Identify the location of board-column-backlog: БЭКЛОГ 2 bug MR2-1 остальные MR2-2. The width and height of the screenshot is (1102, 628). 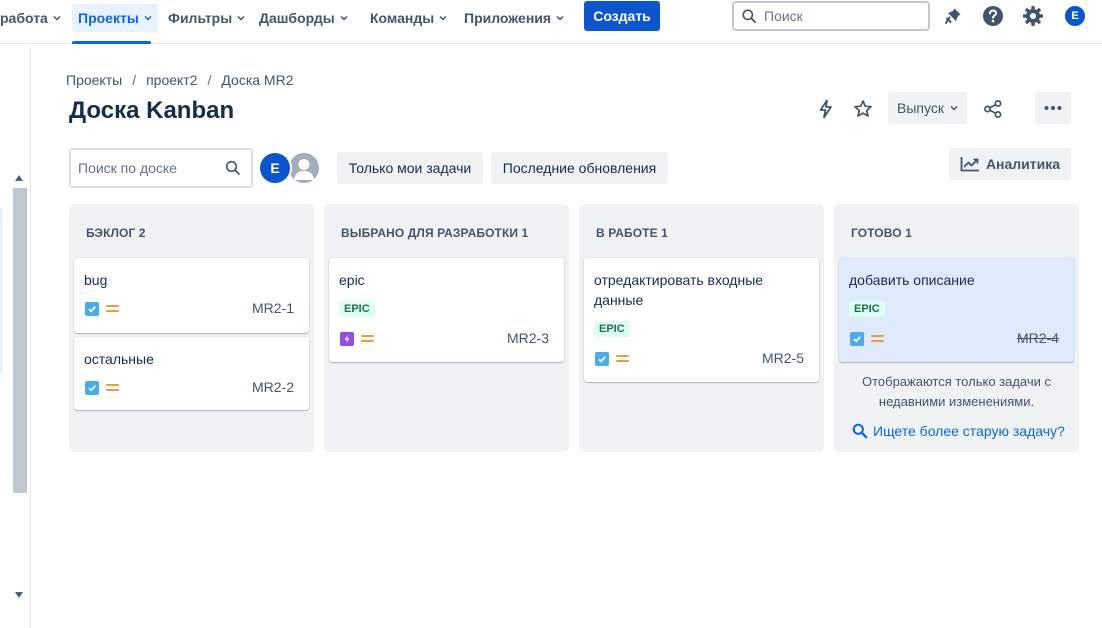
(191, 328).